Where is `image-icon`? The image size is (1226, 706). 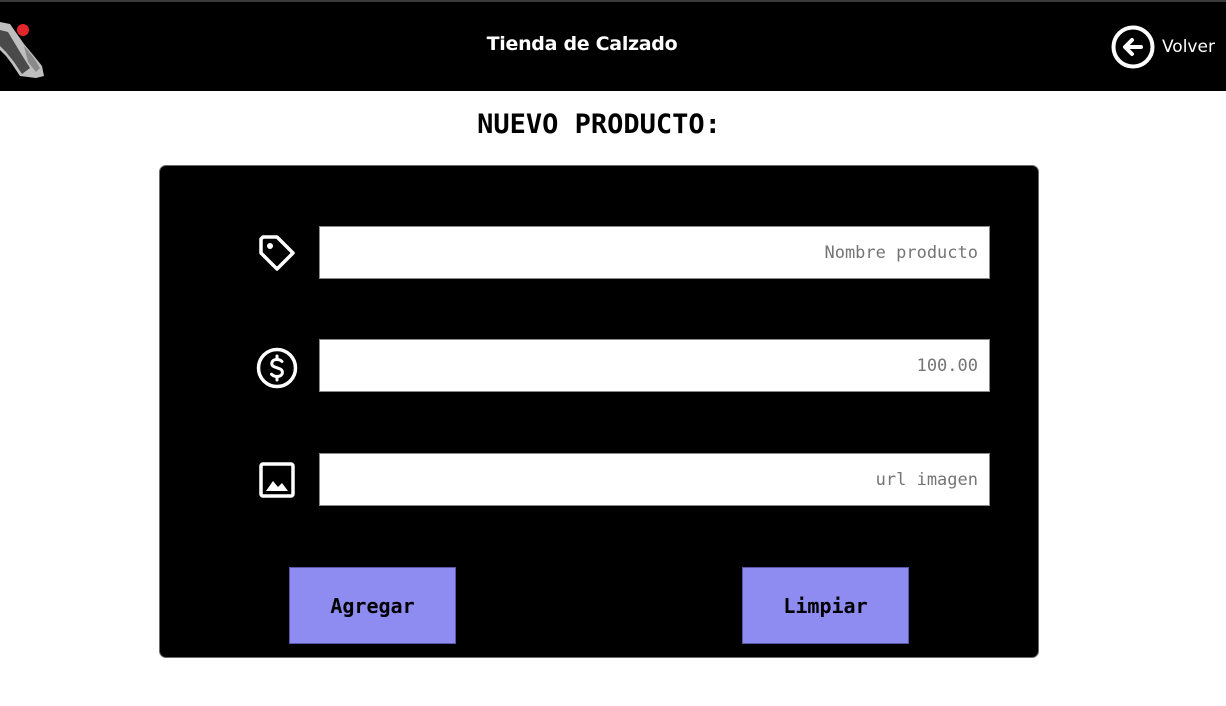
image-icon is located at coordinates (277, 481).